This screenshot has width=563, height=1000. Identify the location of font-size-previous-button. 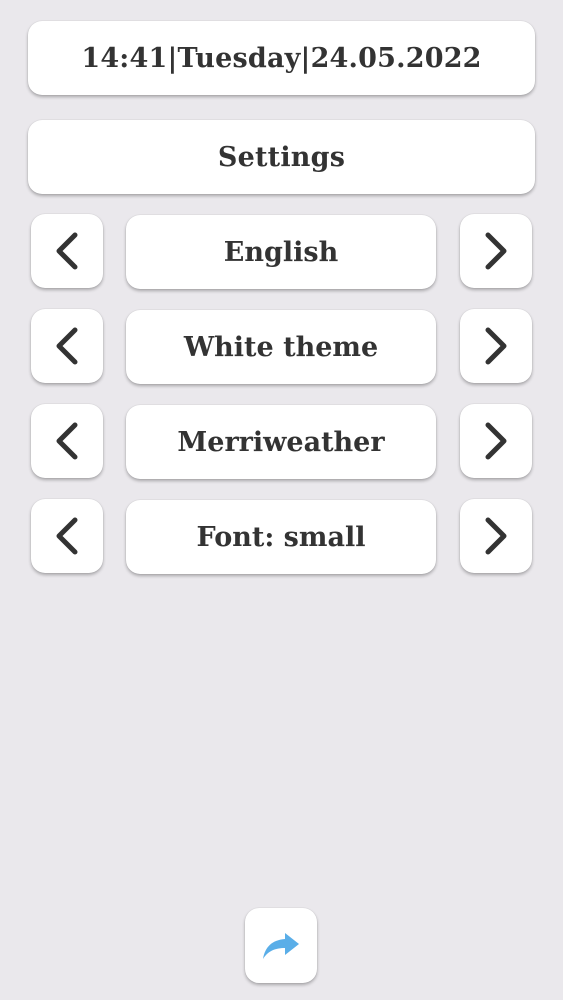
(67, 536).